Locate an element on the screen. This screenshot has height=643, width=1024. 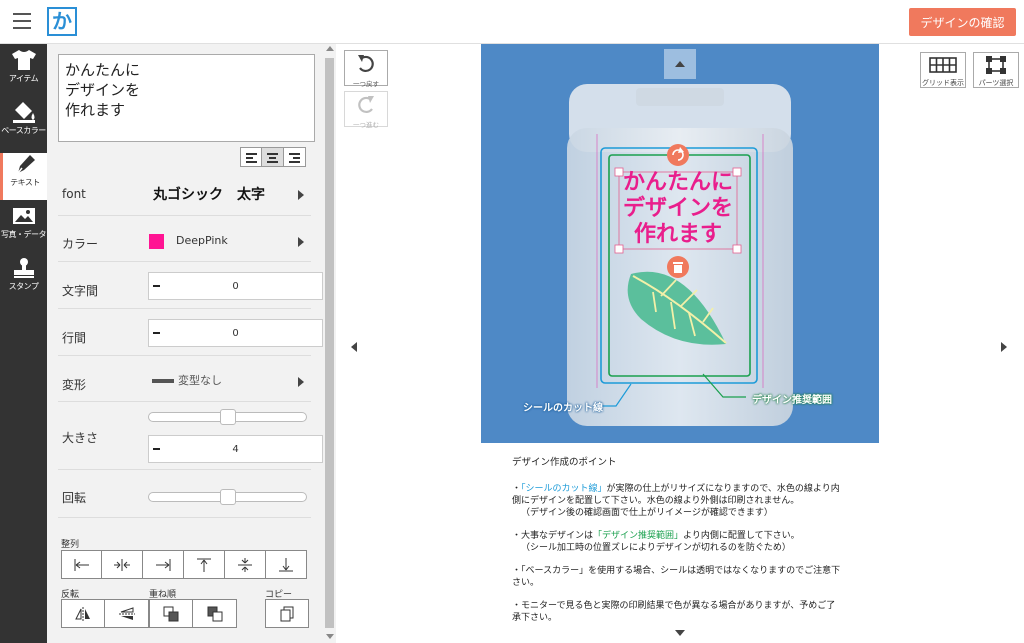
rotation-row: 回転 is located at coordinates (184, 494).